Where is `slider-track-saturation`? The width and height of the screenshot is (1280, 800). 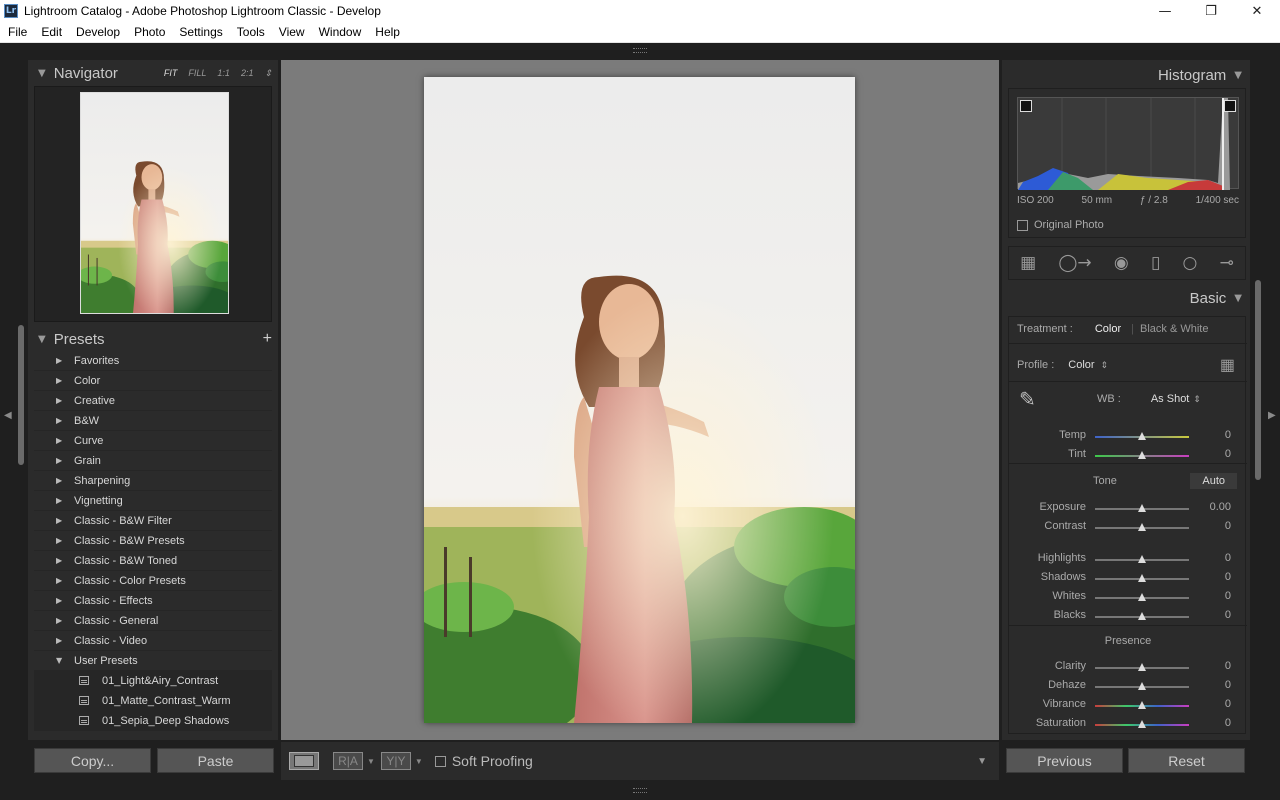 slider-track-saturation is located at coordinates (1142, 724).